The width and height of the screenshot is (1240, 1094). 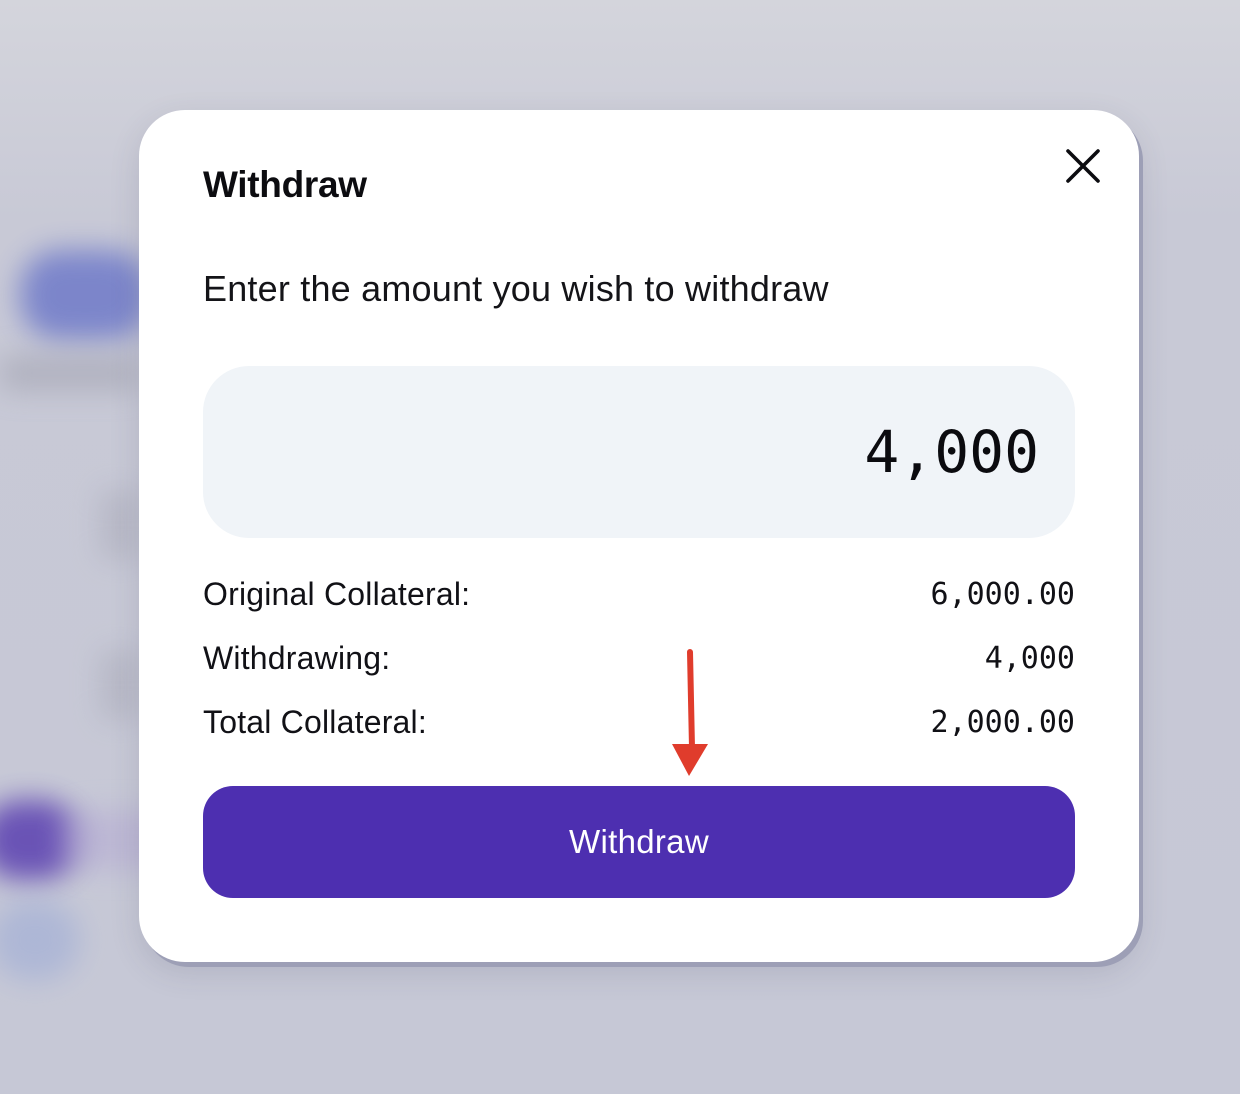 What do you see at coordinates (1003, 722) in the screenshot?
I see `summary-value: 2,000.00` at bounding box center [1003, 722].